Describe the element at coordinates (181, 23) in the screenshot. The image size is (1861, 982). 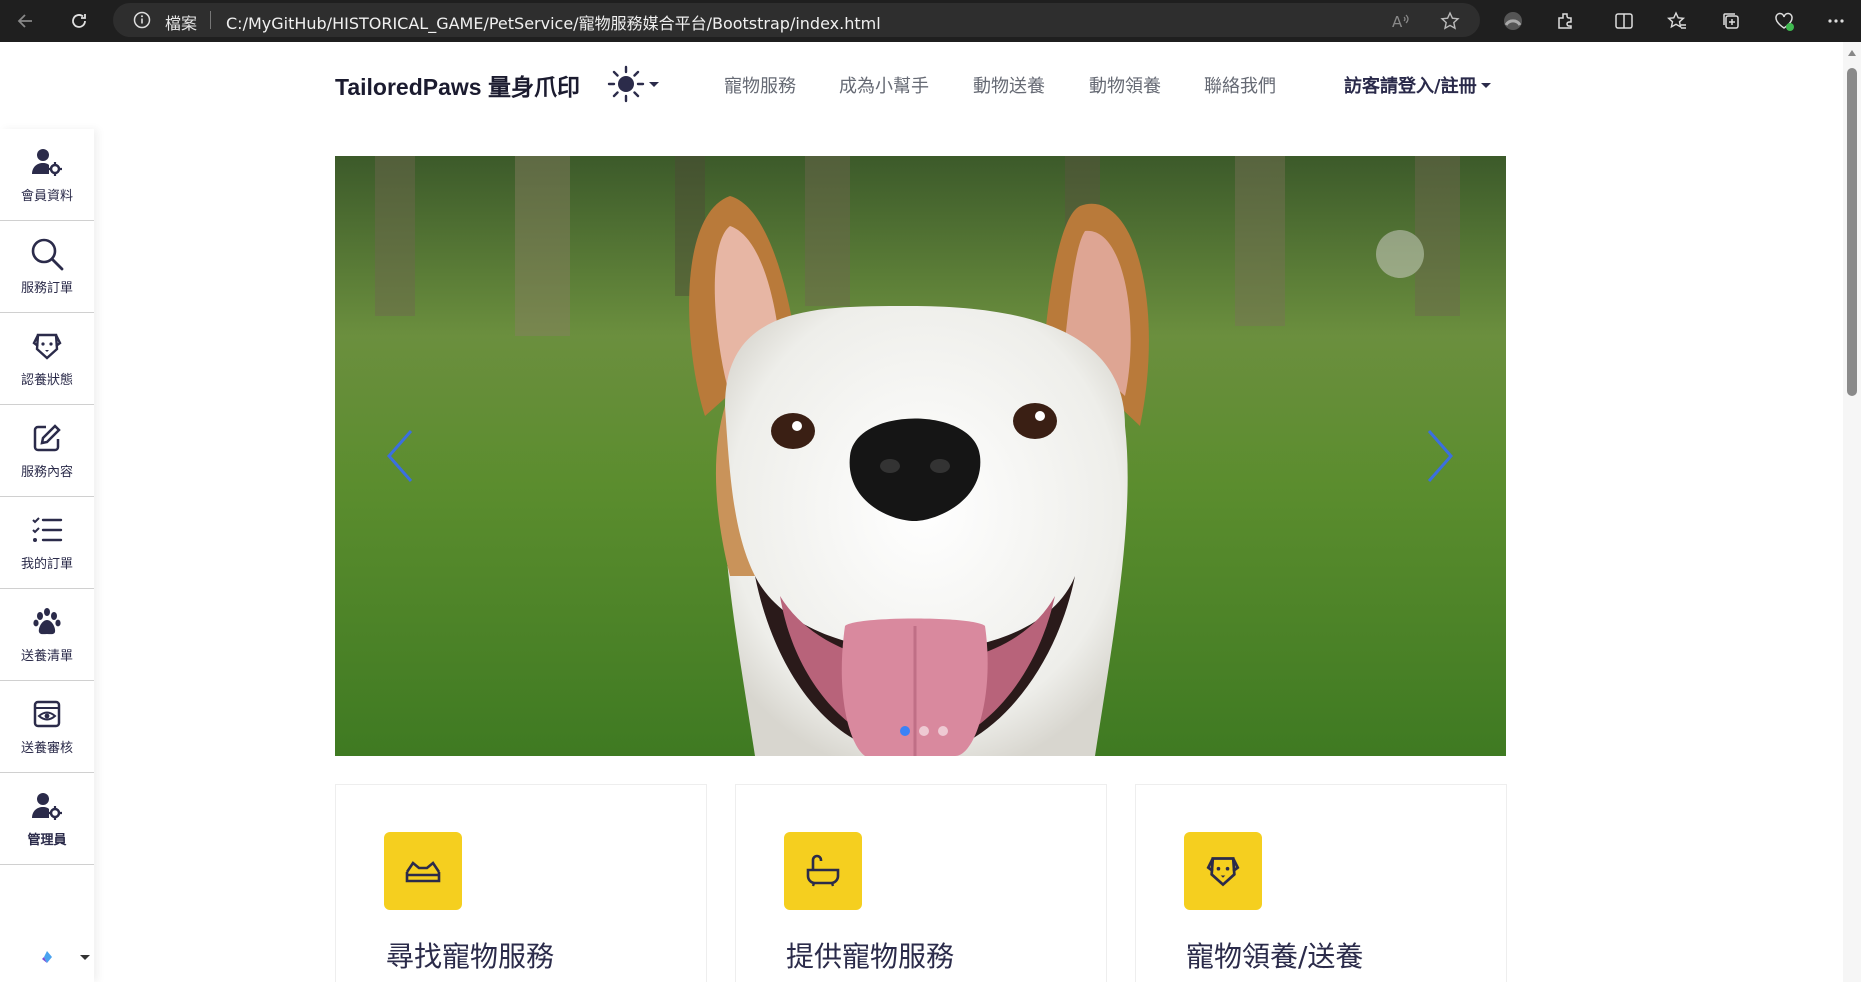
I see `file-scheme-label: 檔案` at that location.